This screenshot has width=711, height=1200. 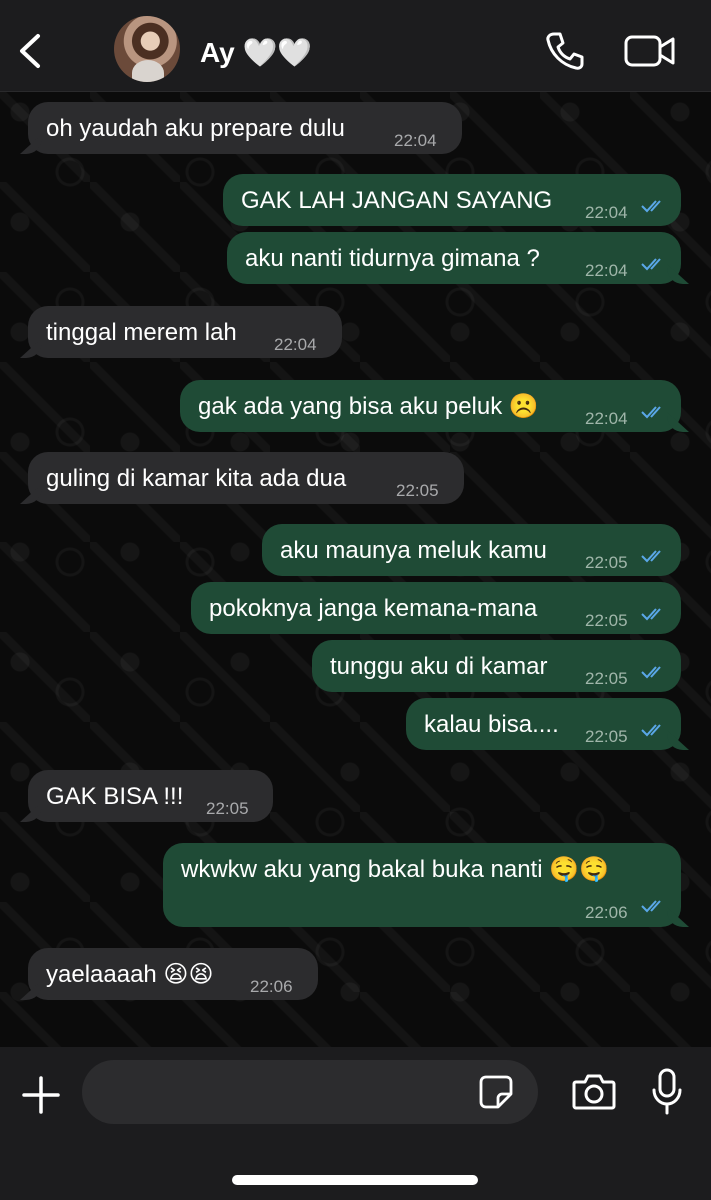 What do you see at coordinates (147, 49) in the screenshot?
I see `avatar` at bounding box center [147, 49].